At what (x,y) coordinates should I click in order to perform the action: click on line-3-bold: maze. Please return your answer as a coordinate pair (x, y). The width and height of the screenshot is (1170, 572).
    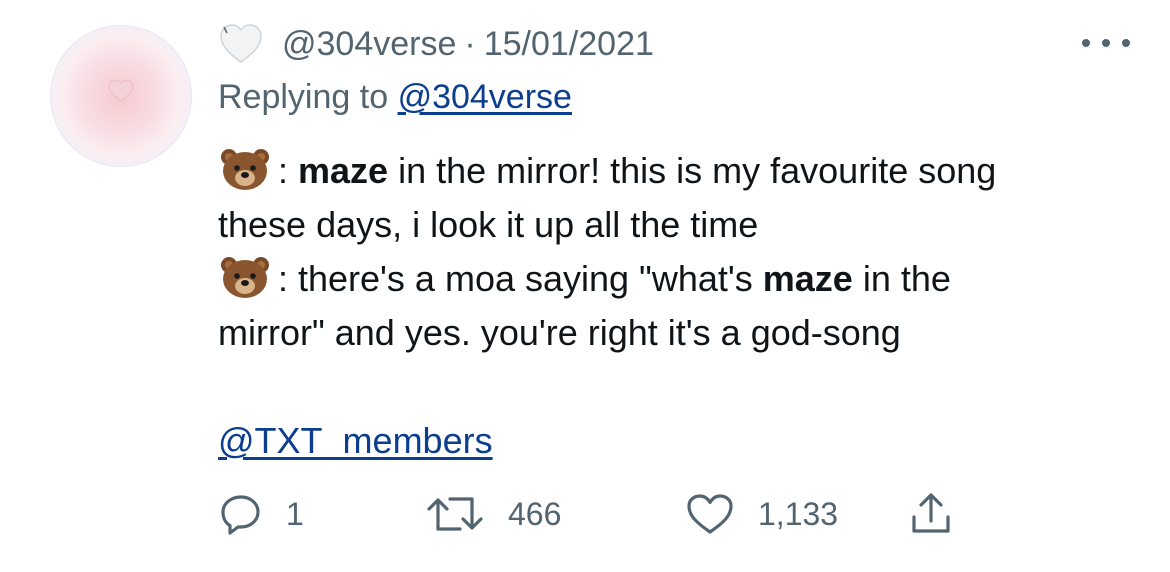
    Looking at the image, I should click on (807, 278).